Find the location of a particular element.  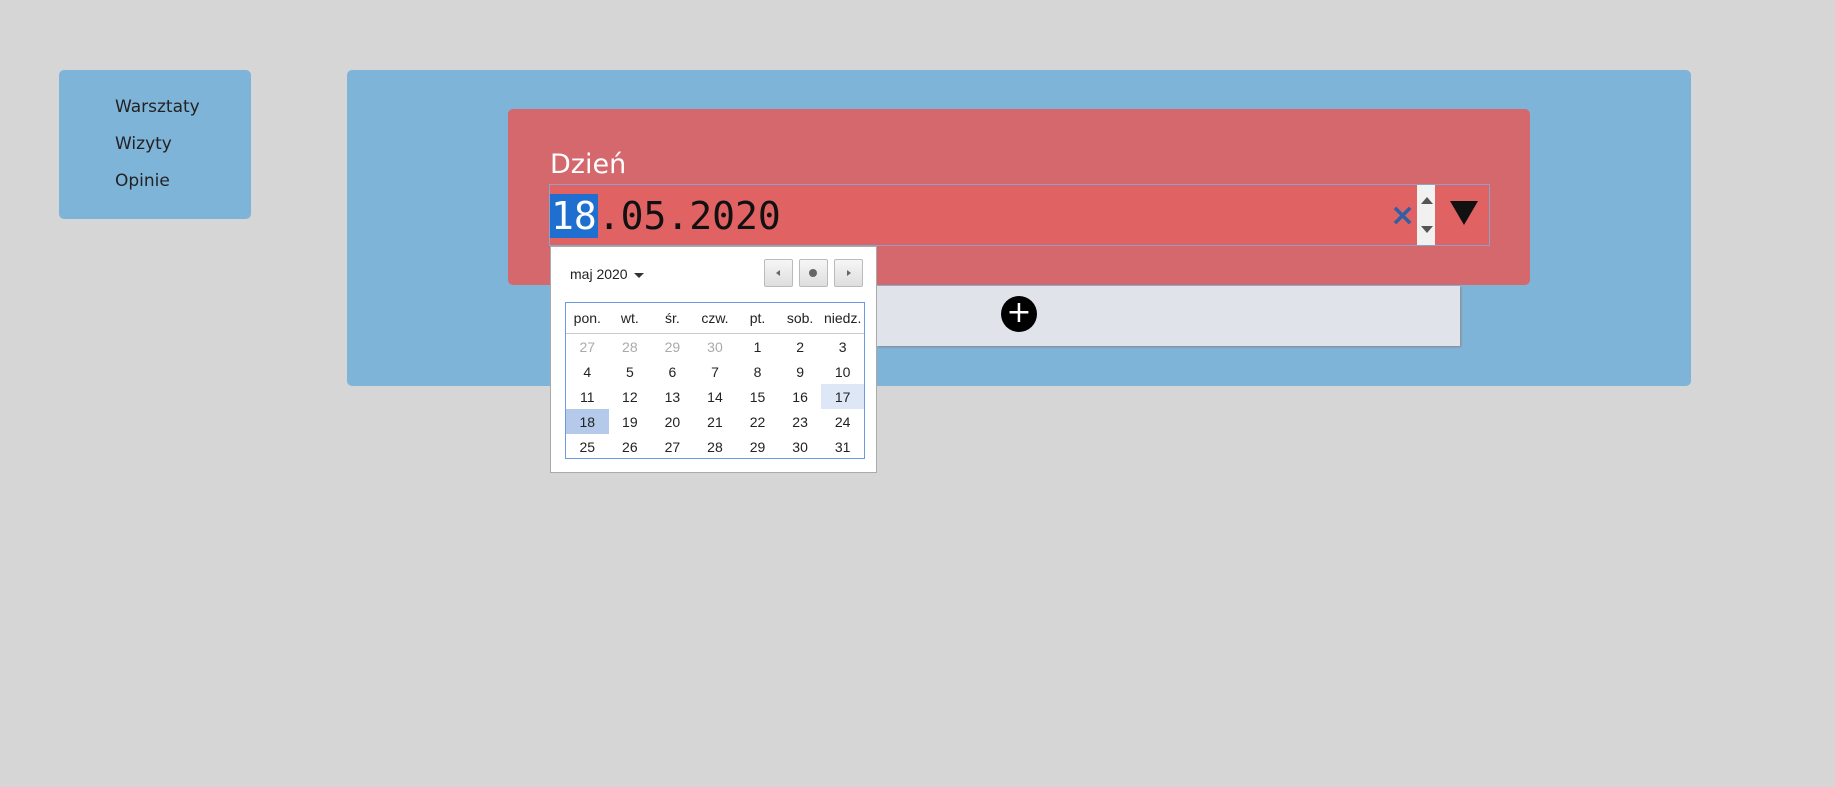

calendar-day: 3 is located at coordinates (842, 347).